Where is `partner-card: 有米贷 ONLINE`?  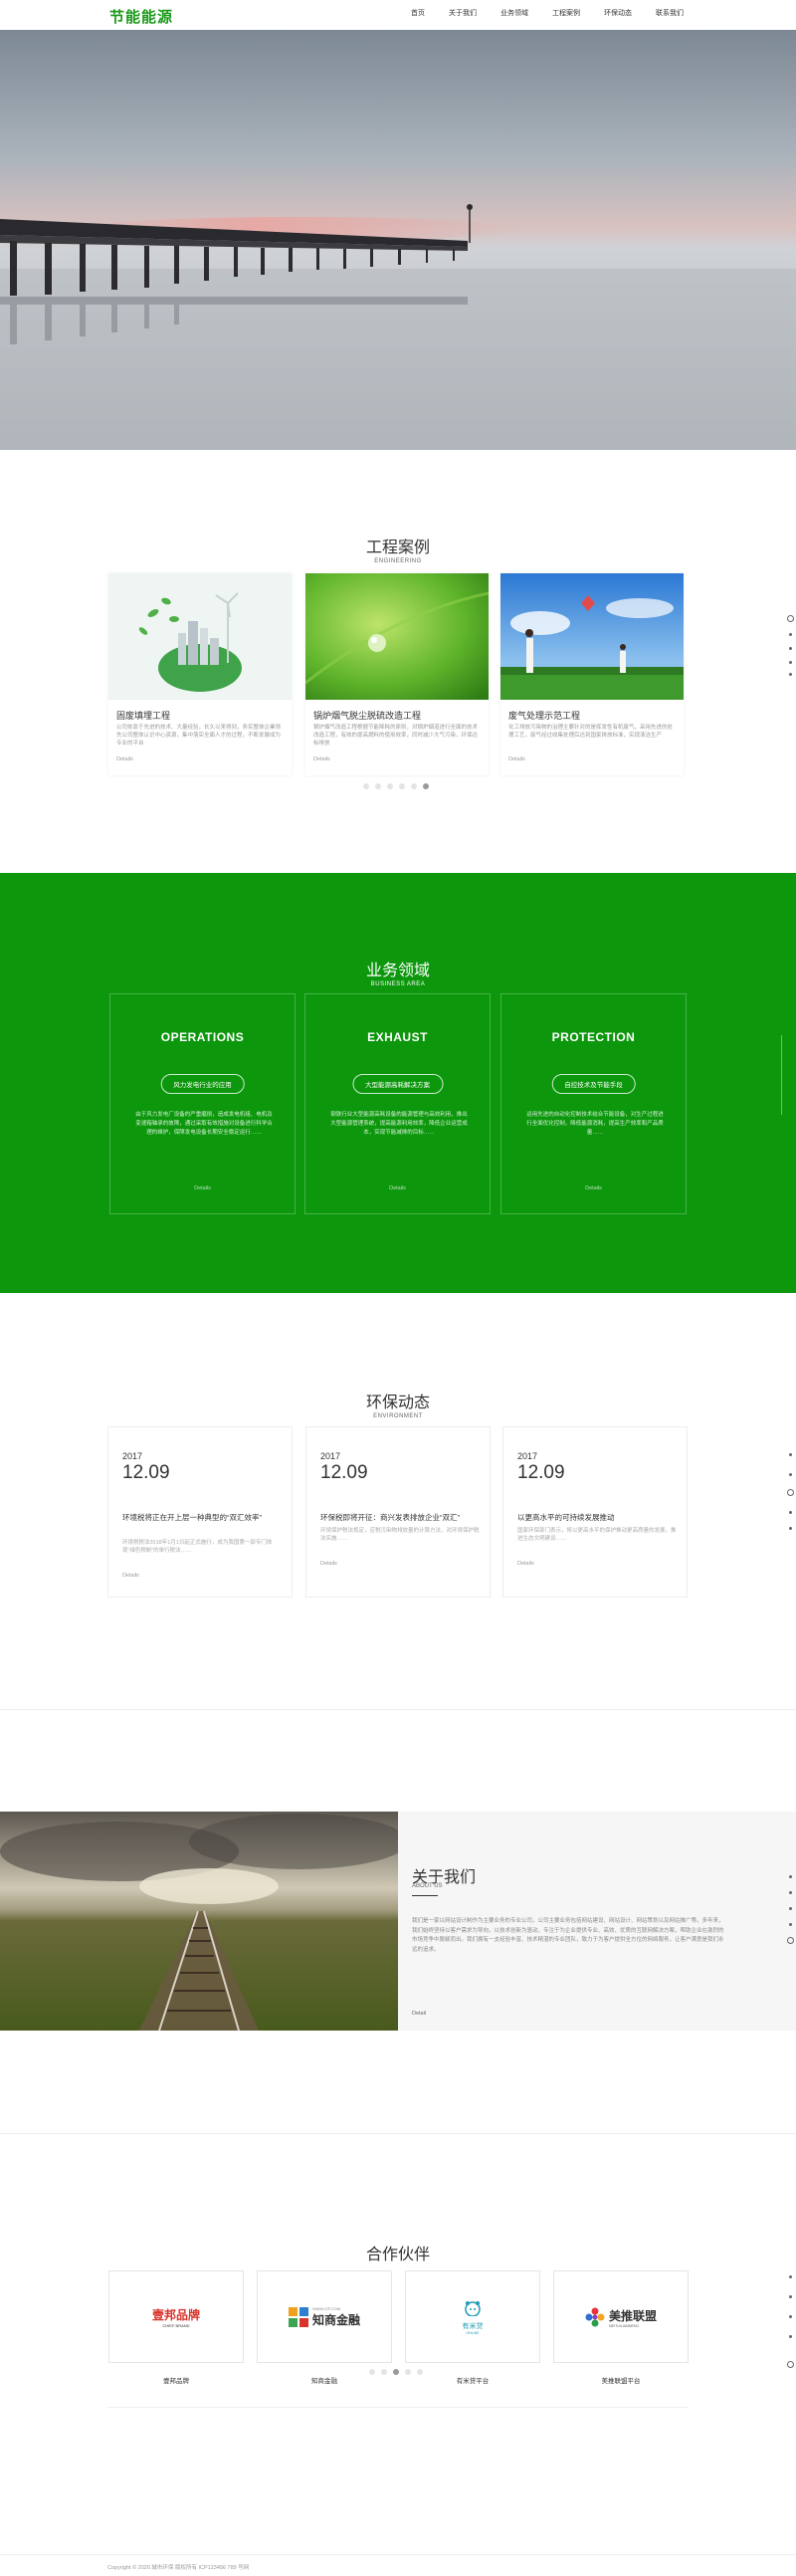 partner-card: 有米贷 ONLINE is located at coordinates (472, 2316).